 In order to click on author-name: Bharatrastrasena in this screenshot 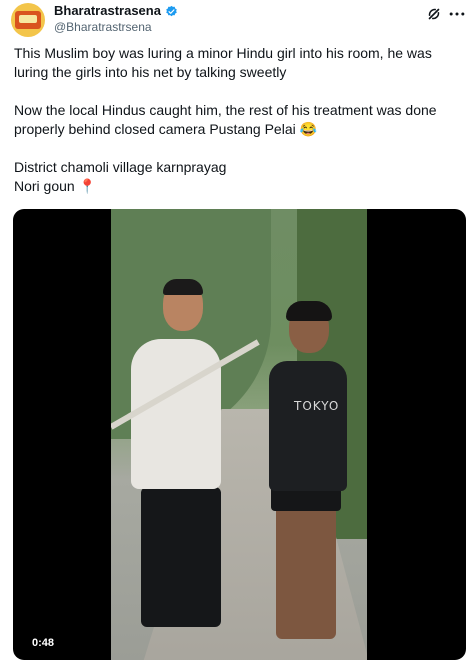, I will do `click(107, 11)`.